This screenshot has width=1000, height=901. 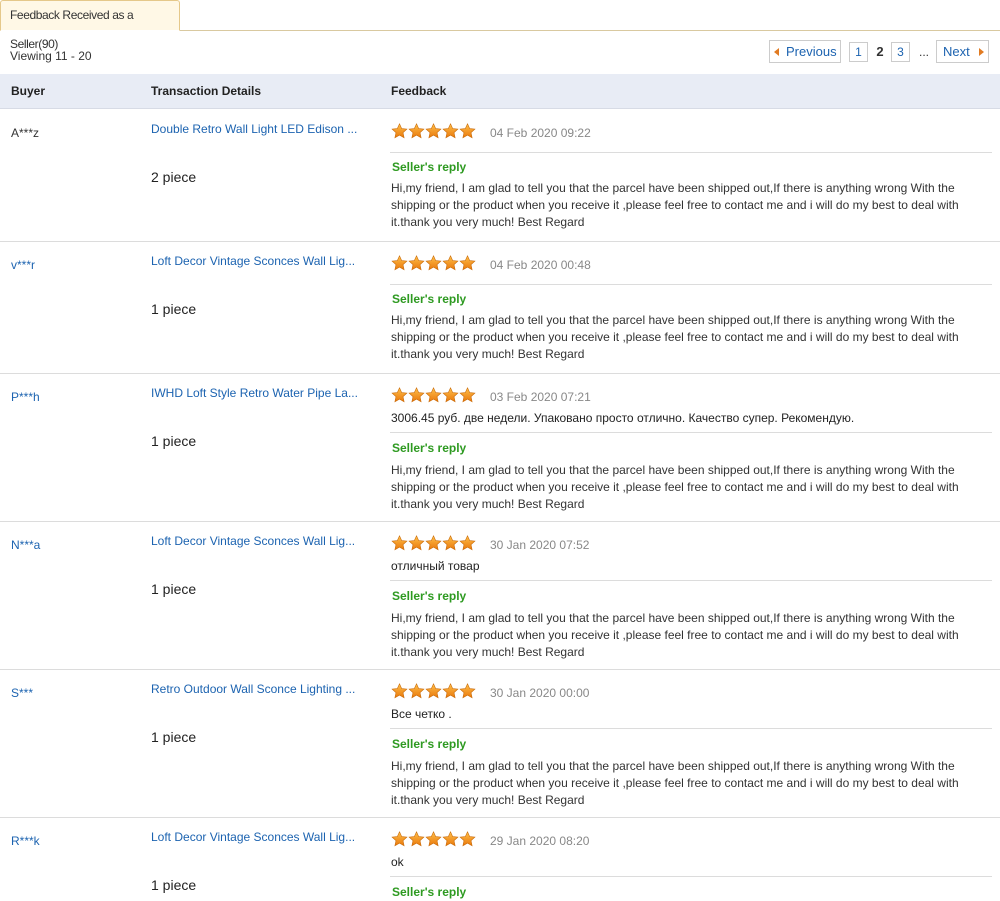 I want to click on previous-page-button: Previous, so click(x=805, y=51).